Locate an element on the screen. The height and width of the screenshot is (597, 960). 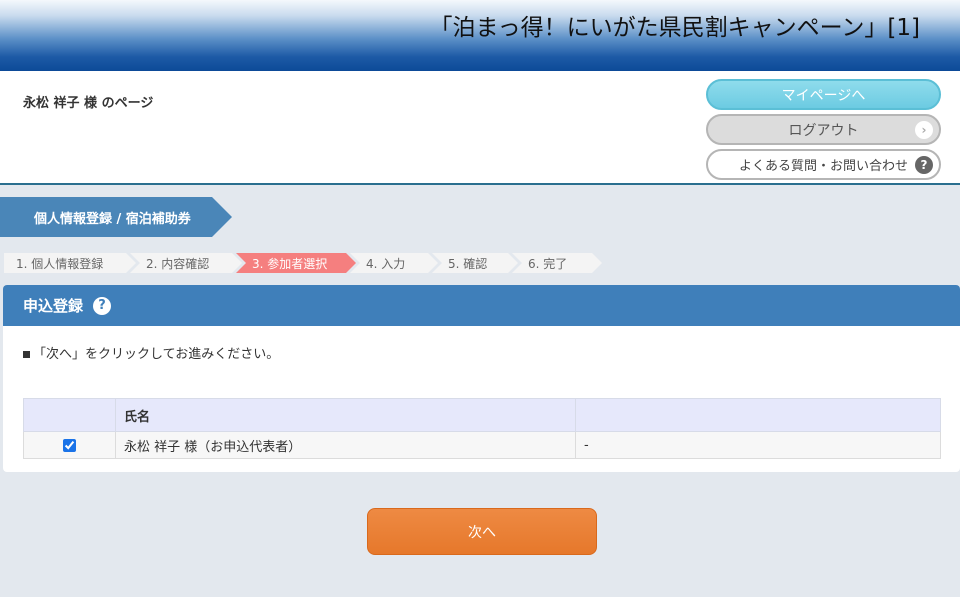
step-4: 4. 入力 is located at coordinates (394, 263).